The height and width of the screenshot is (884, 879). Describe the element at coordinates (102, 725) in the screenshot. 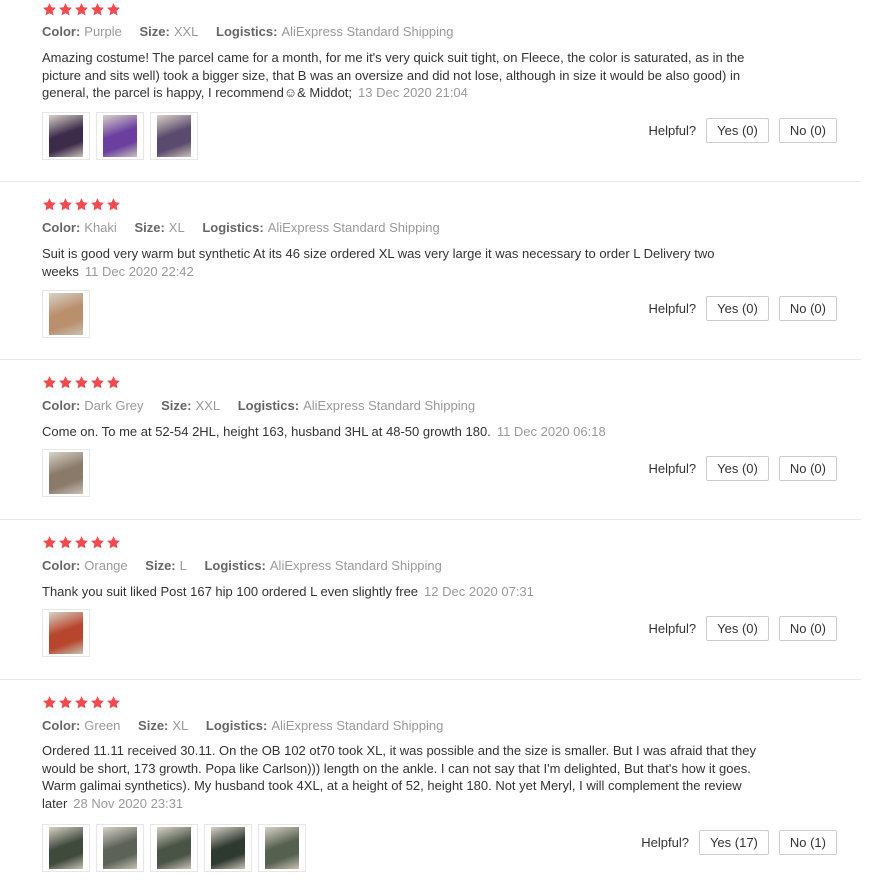

I see `color-value: Green` at that location.